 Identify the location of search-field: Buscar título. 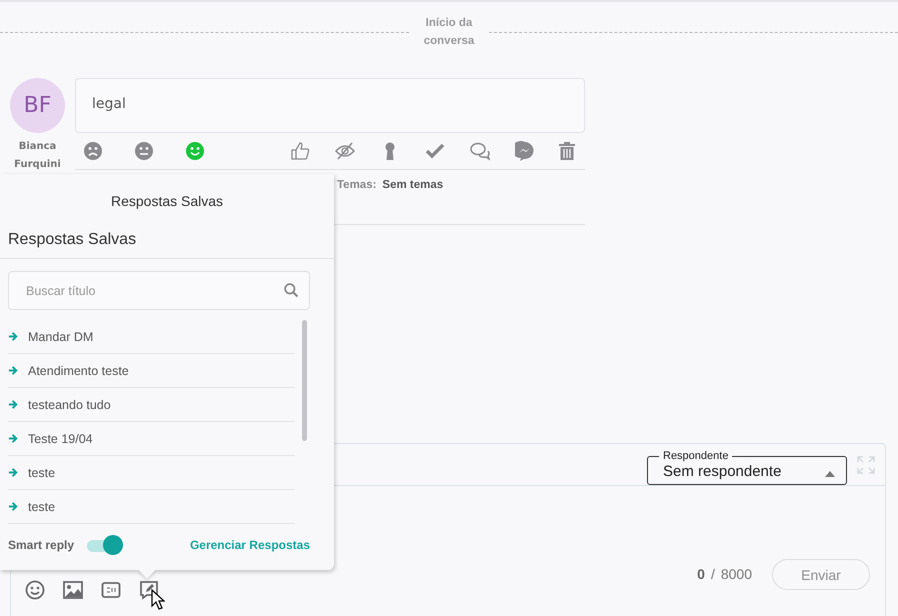
(159, 290).